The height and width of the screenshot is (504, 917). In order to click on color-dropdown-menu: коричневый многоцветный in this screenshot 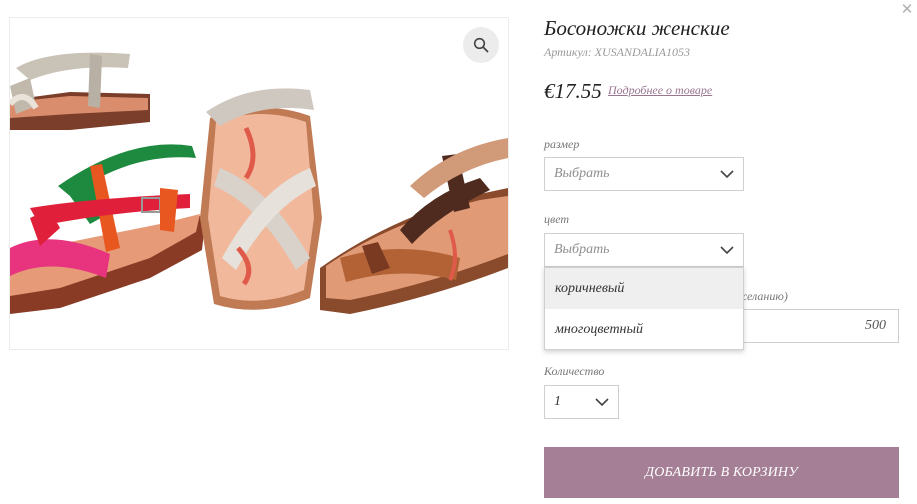, I will do `click(644, 308)`.